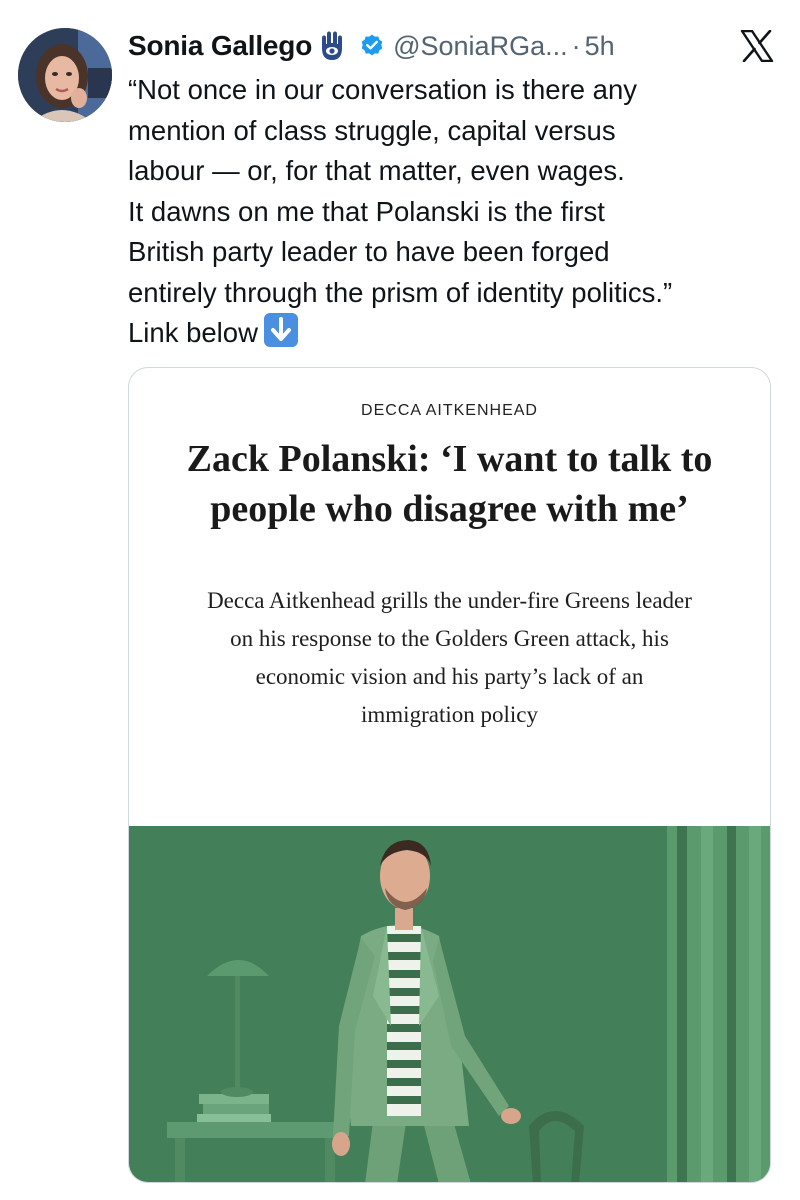 This screenshot has width=800, height=1200. What do you see at coordinates (600, 46) in the screenshot?
I see `timestamp: 5h` at bounding box center [600, 46].